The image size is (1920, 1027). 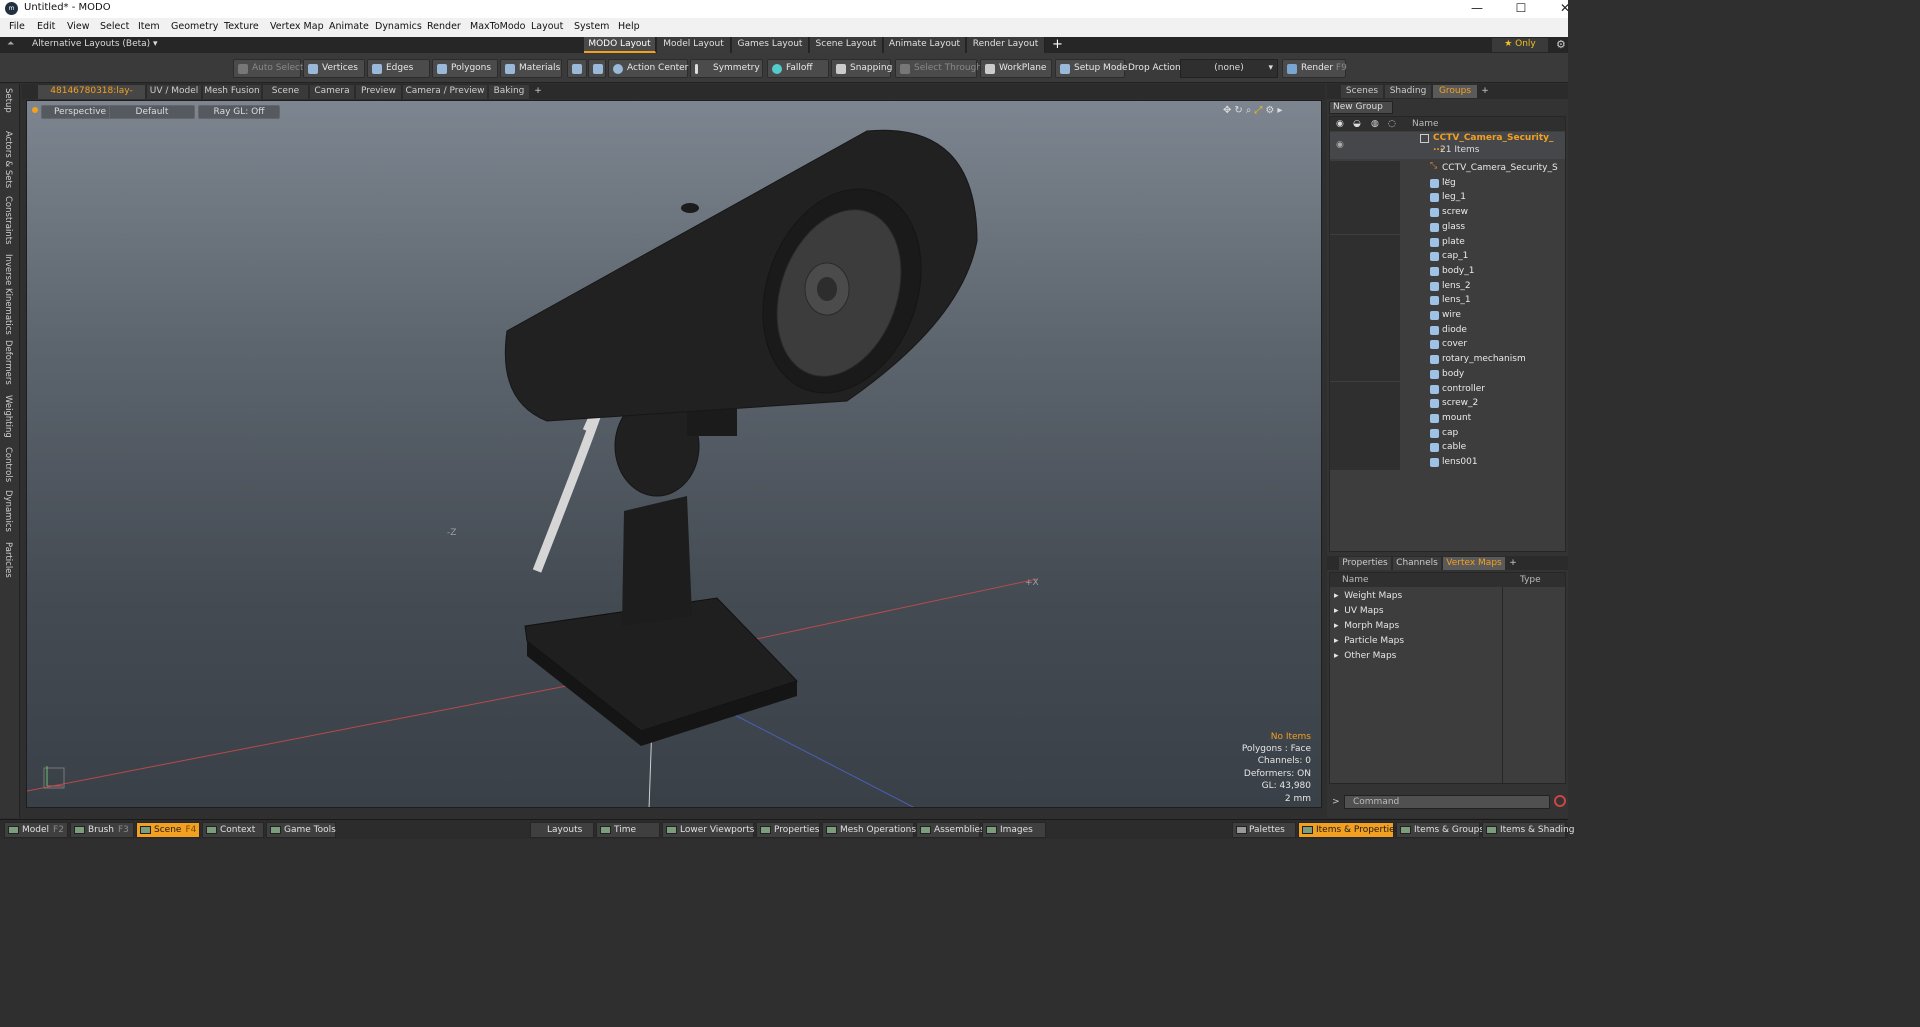 What do you see at coordinates (1014, 830) in the screenshot?
I see `images-button: Images` at bounding box center [1014, 830].